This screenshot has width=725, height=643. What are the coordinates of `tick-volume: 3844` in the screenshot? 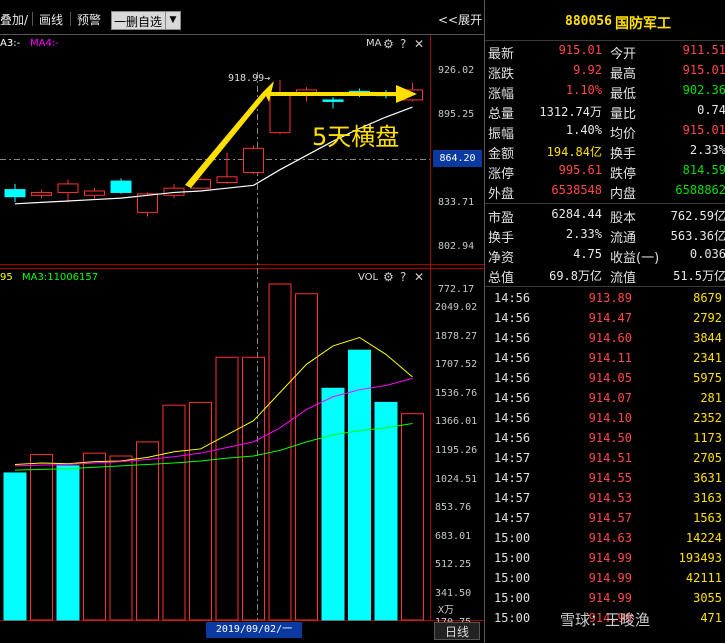 It's located at (707, 338).